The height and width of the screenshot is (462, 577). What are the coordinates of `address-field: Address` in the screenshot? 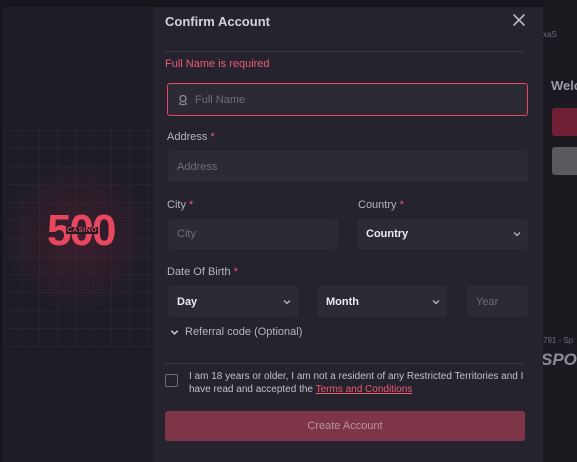 It's located at (348, 166).